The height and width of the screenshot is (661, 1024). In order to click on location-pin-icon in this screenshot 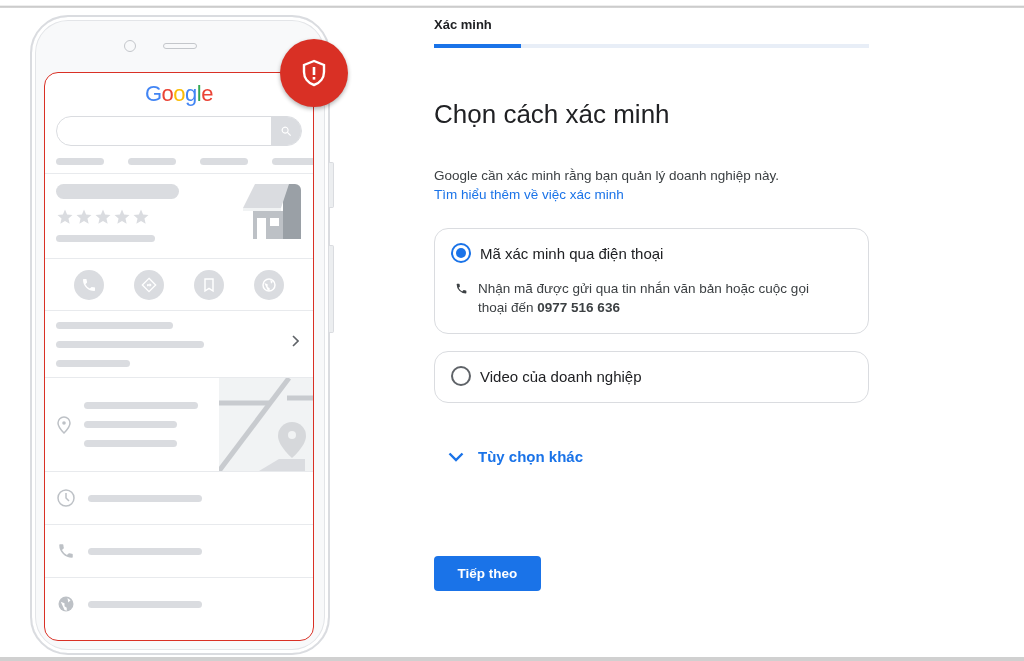, I will do `click(64, 424)`.